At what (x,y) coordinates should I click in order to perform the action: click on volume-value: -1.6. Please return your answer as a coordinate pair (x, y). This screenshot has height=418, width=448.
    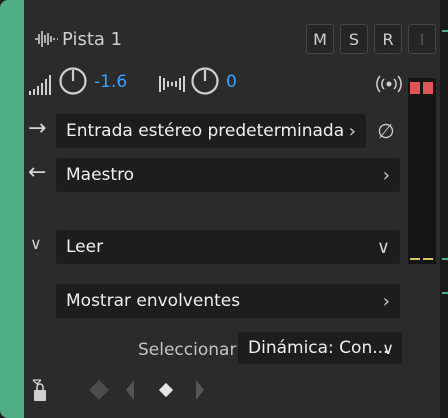
    Looking at the image, I should click on (110, 82).